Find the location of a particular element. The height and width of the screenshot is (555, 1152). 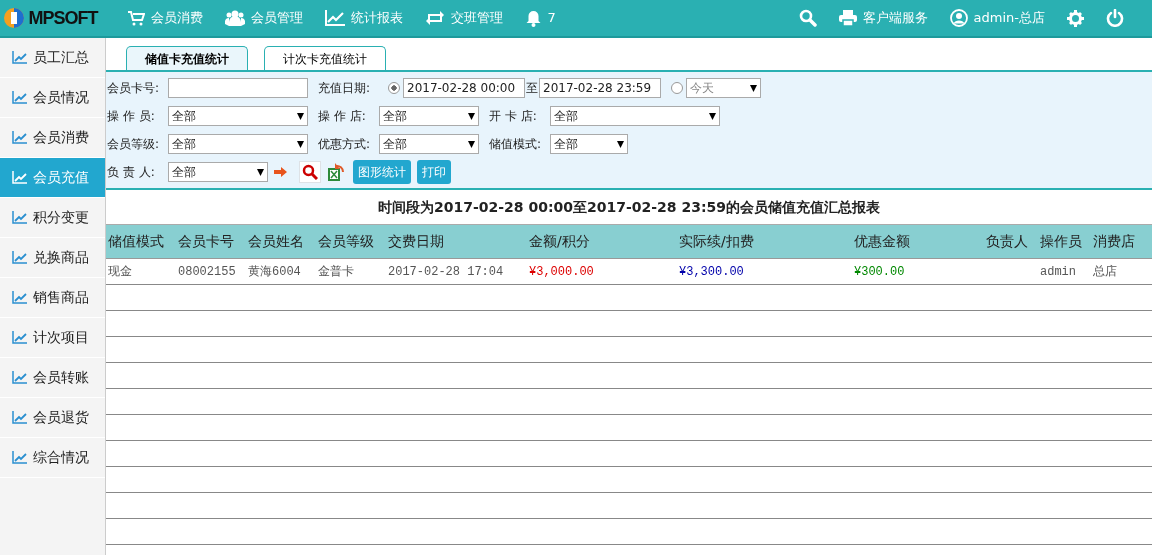

logo-text: MPSOFT is located at coordinates (63, 18).